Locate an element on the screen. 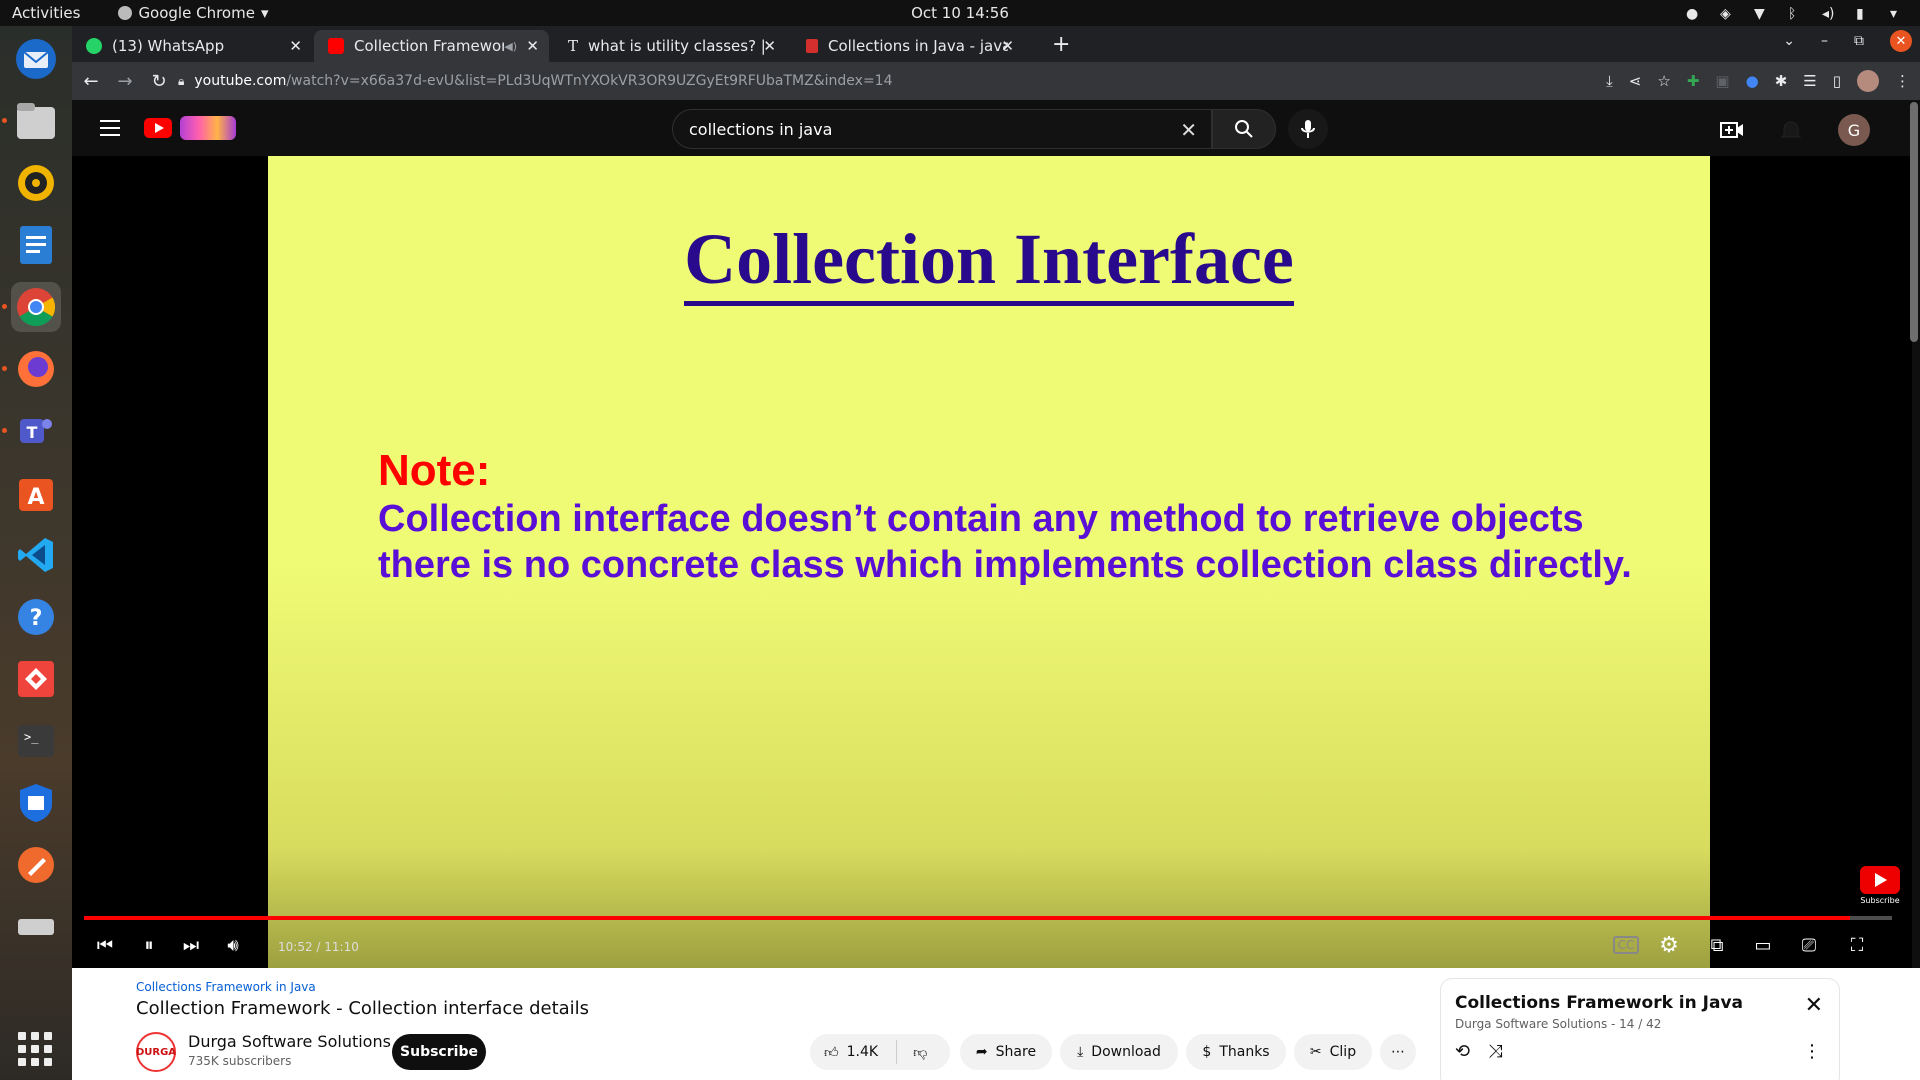 This screenshot has height=1080, width=1920. back-arrow-icon: ← is located at coordinates (91, 81).